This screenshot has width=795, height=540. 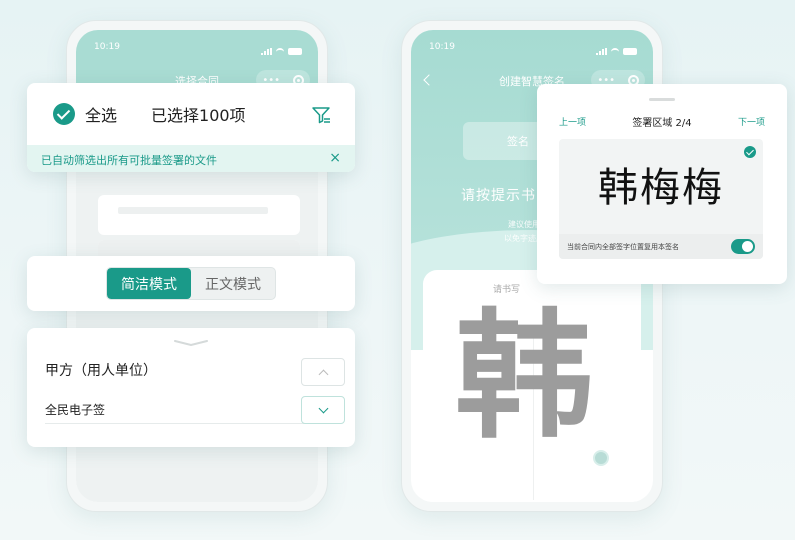 I want to click on simple-mode-button: 简洁模式, so click(x=149, y=283).